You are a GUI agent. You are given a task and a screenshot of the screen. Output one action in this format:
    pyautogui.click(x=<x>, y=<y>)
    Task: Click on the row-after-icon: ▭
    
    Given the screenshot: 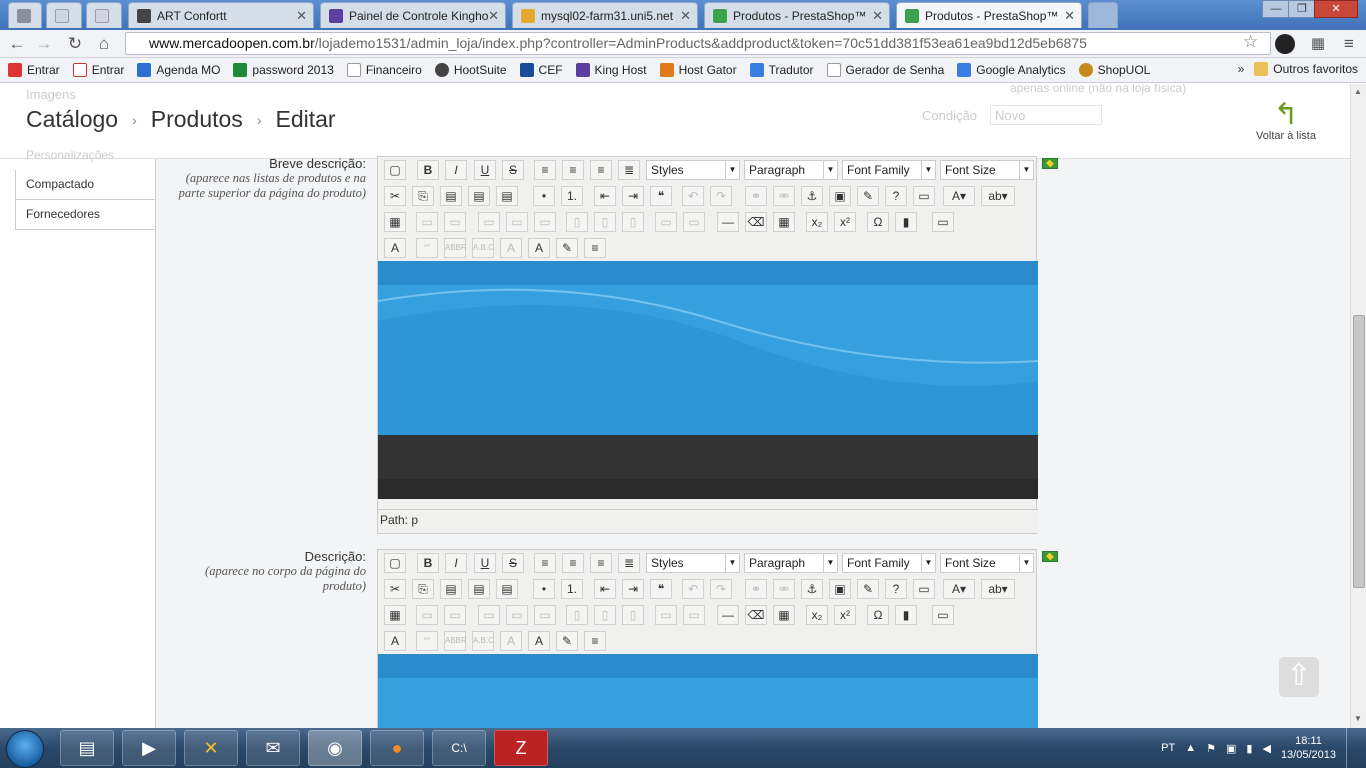 What is the action you would take?
    pyautogui.click(x=517, y=615)
    